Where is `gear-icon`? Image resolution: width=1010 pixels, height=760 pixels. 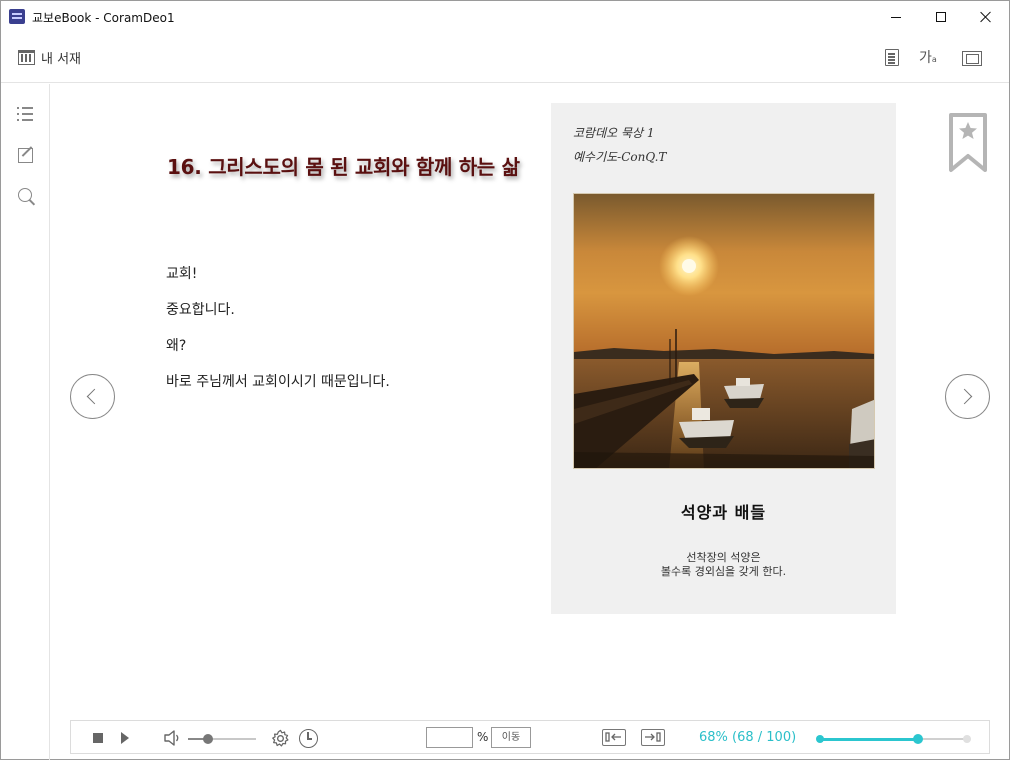
gear-icon is located at coordinates (280, 738).